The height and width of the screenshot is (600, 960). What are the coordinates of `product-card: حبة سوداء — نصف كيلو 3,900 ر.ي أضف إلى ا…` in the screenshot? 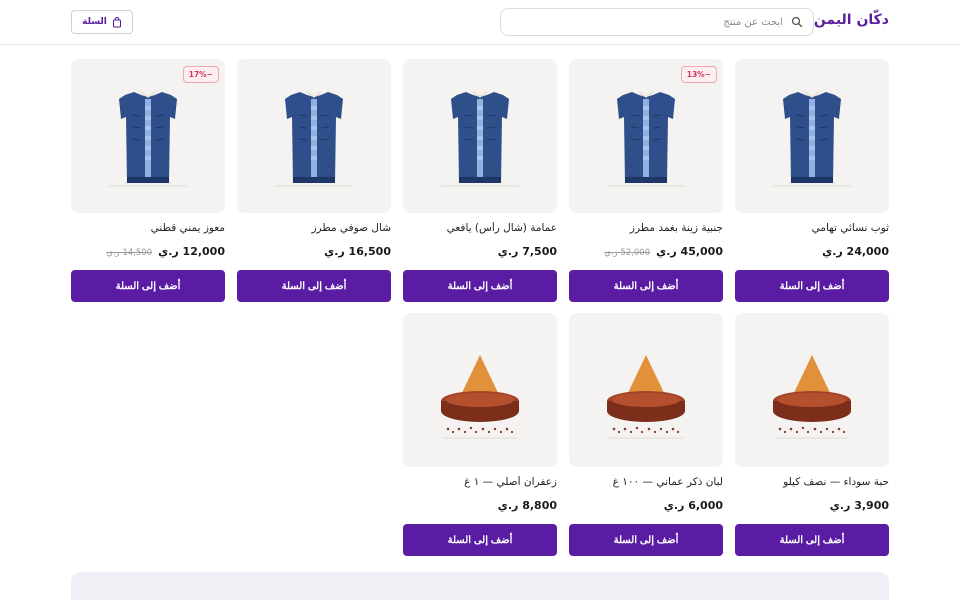 It's located at (812, 434).